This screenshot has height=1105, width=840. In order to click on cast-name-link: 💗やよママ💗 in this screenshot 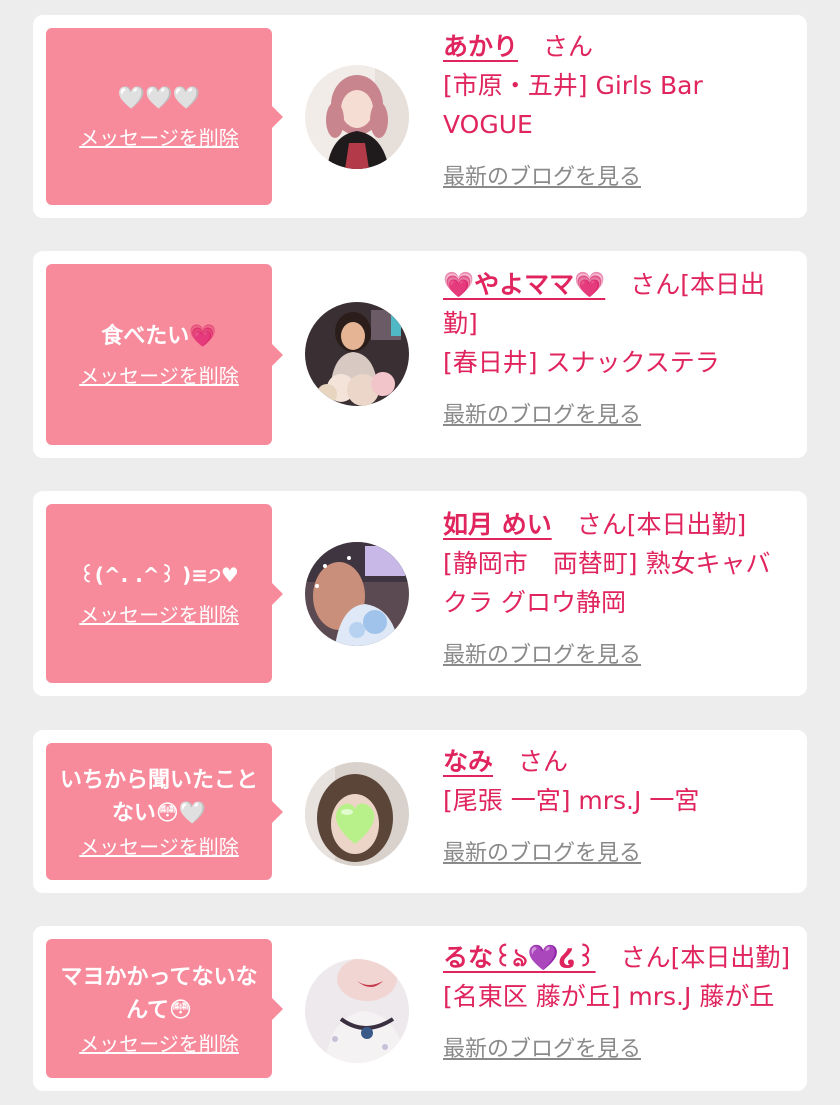, I will do `click(524, 284)`.